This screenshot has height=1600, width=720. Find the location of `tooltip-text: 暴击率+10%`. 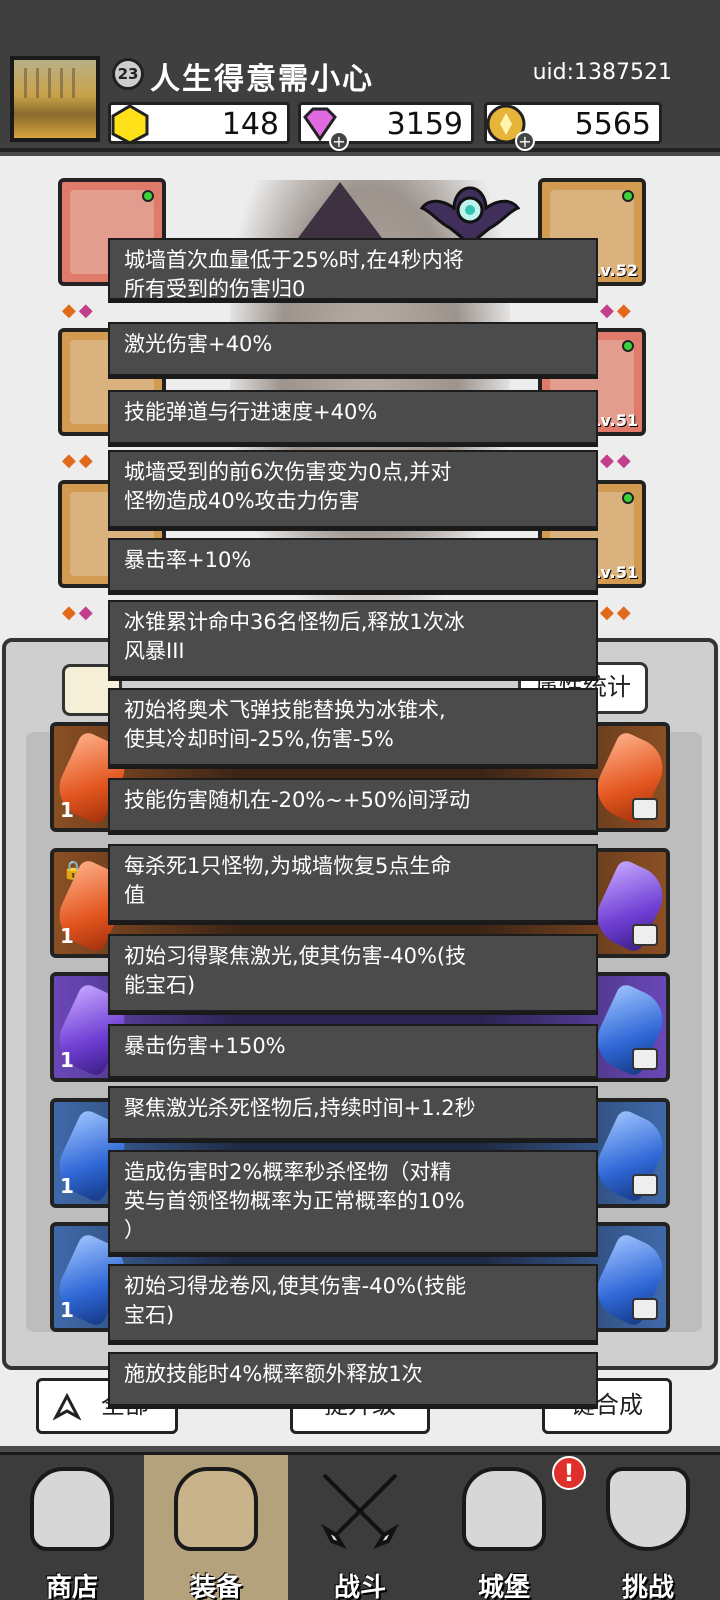

tooltip-text: 暴击率+10% is located at coordinates (188, 560).